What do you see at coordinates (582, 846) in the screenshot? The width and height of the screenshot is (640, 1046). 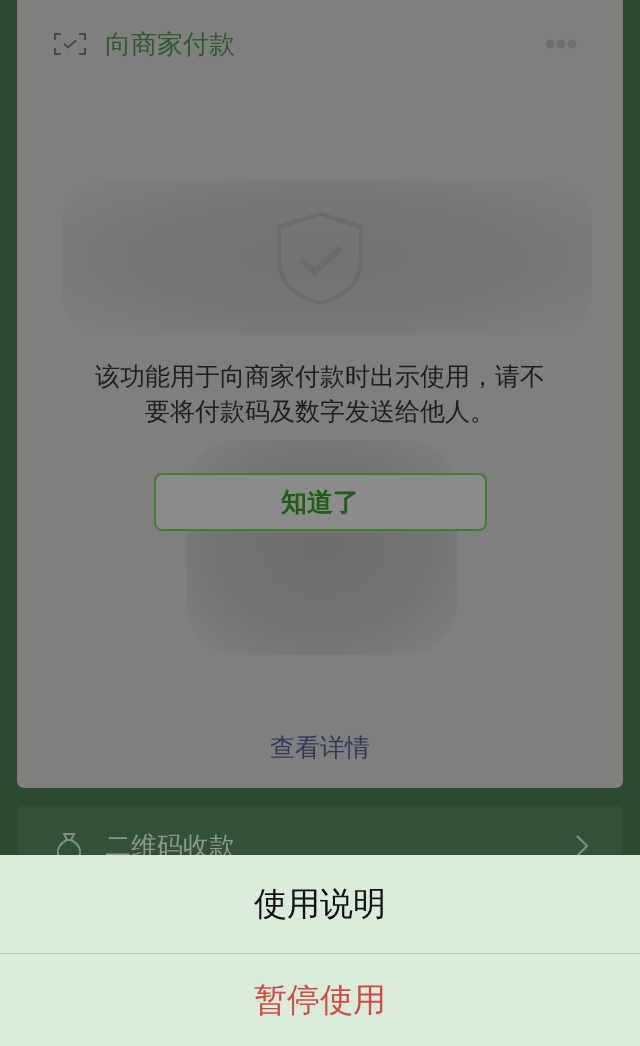 I see `chevron-right-icon` at bounding box center [582, 846].